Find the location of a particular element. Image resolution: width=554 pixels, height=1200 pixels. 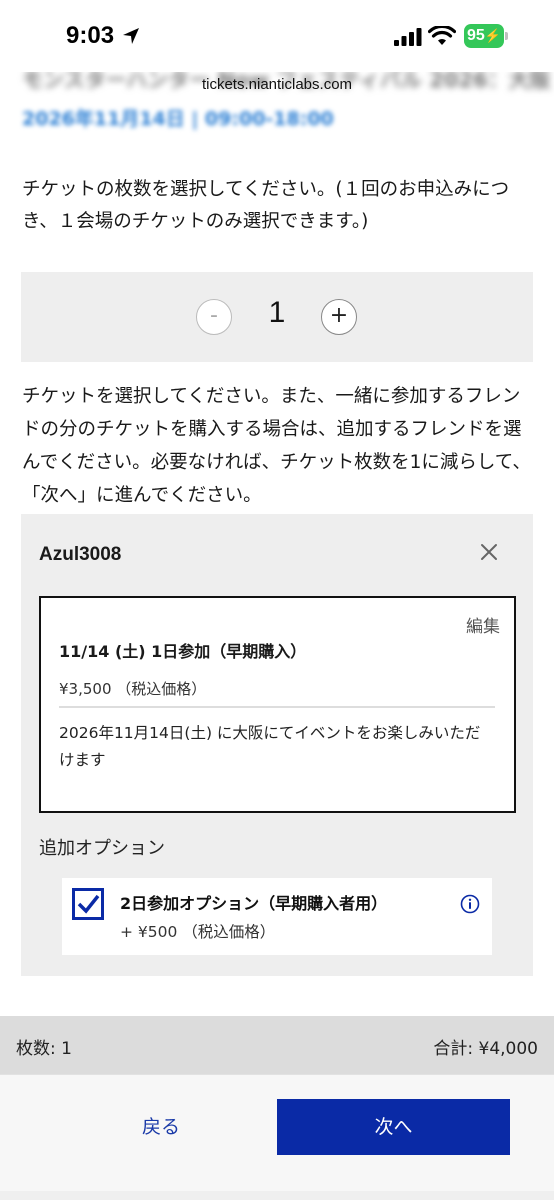

edit-ticket-link: 編集 is located at coordinates (483, 624).